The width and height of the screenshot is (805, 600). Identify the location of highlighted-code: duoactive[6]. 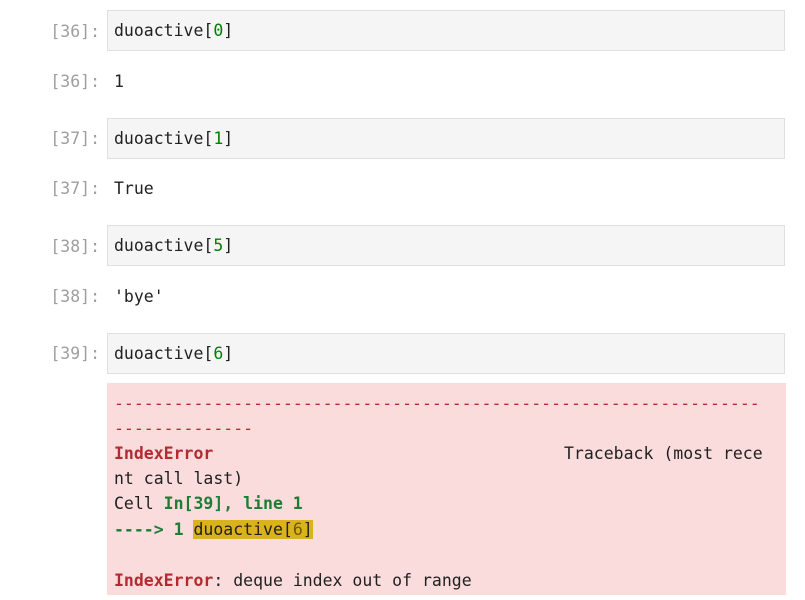
(253, 529).